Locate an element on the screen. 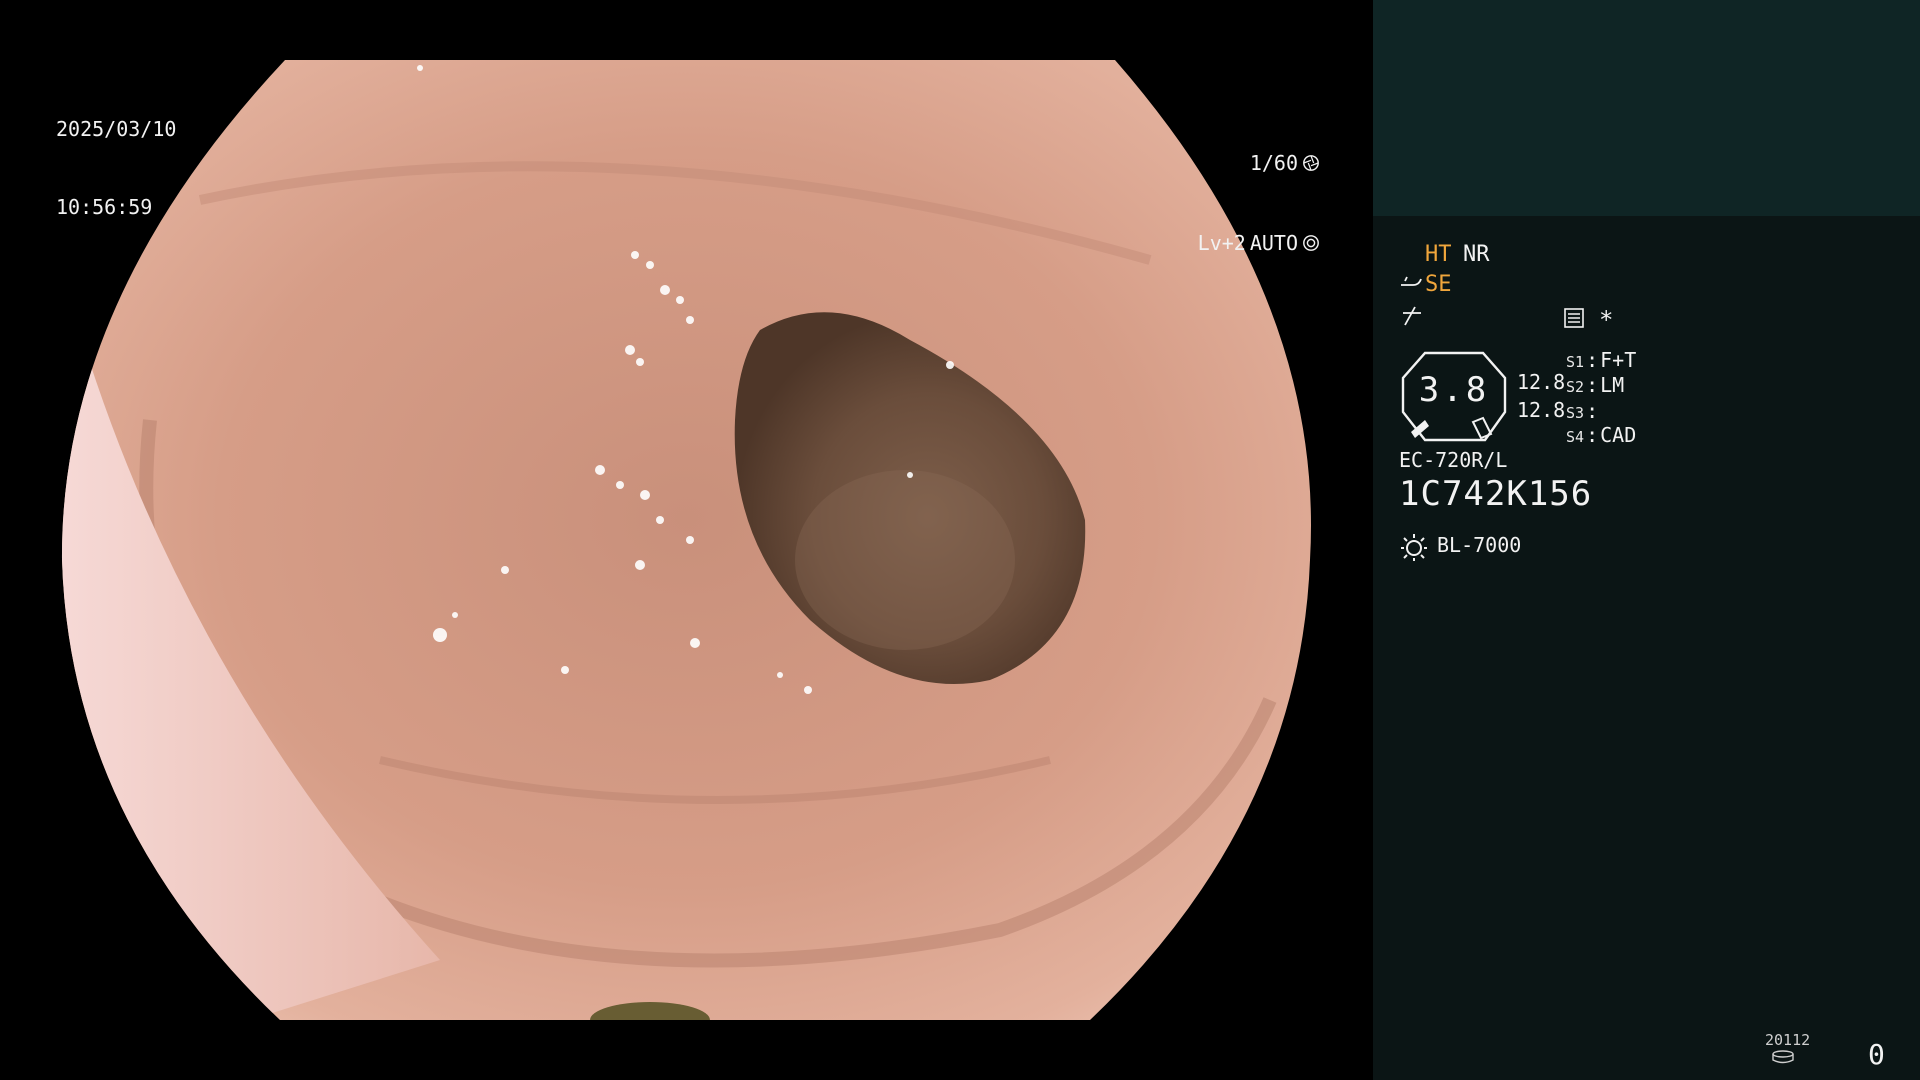  nr-indicator: NR is located at coordinates (1476, 254).